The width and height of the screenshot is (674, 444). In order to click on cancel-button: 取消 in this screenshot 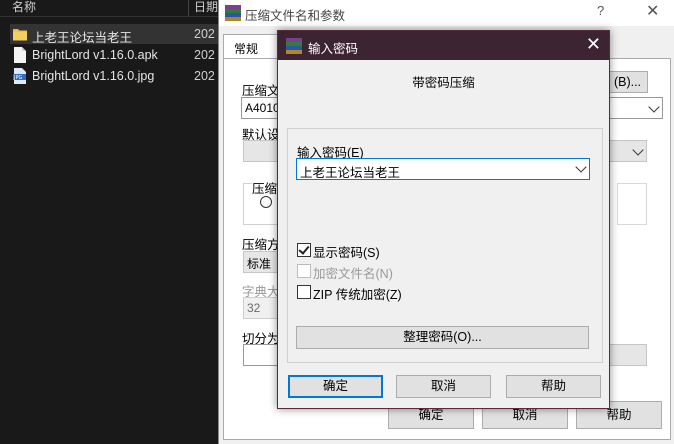, I will do `click(443, 386)`.